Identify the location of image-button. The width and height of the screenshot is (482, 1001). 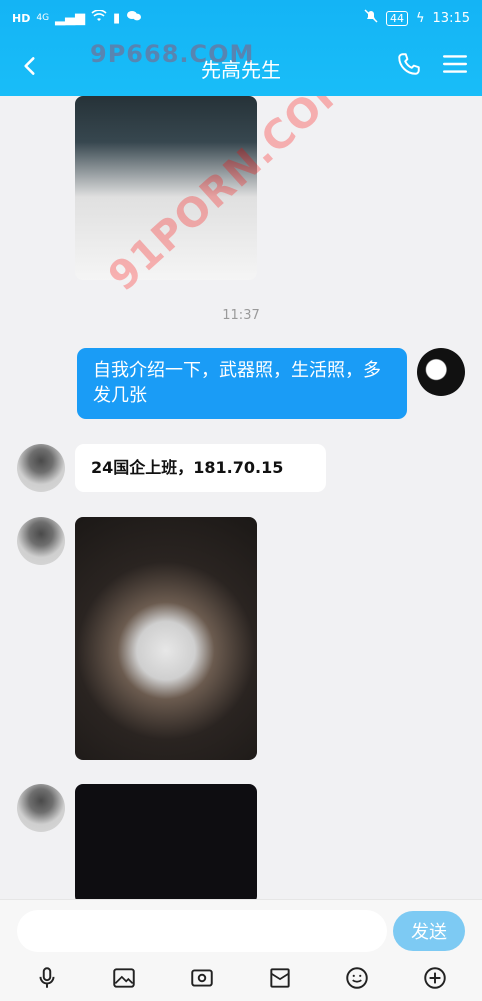
(124, 978).